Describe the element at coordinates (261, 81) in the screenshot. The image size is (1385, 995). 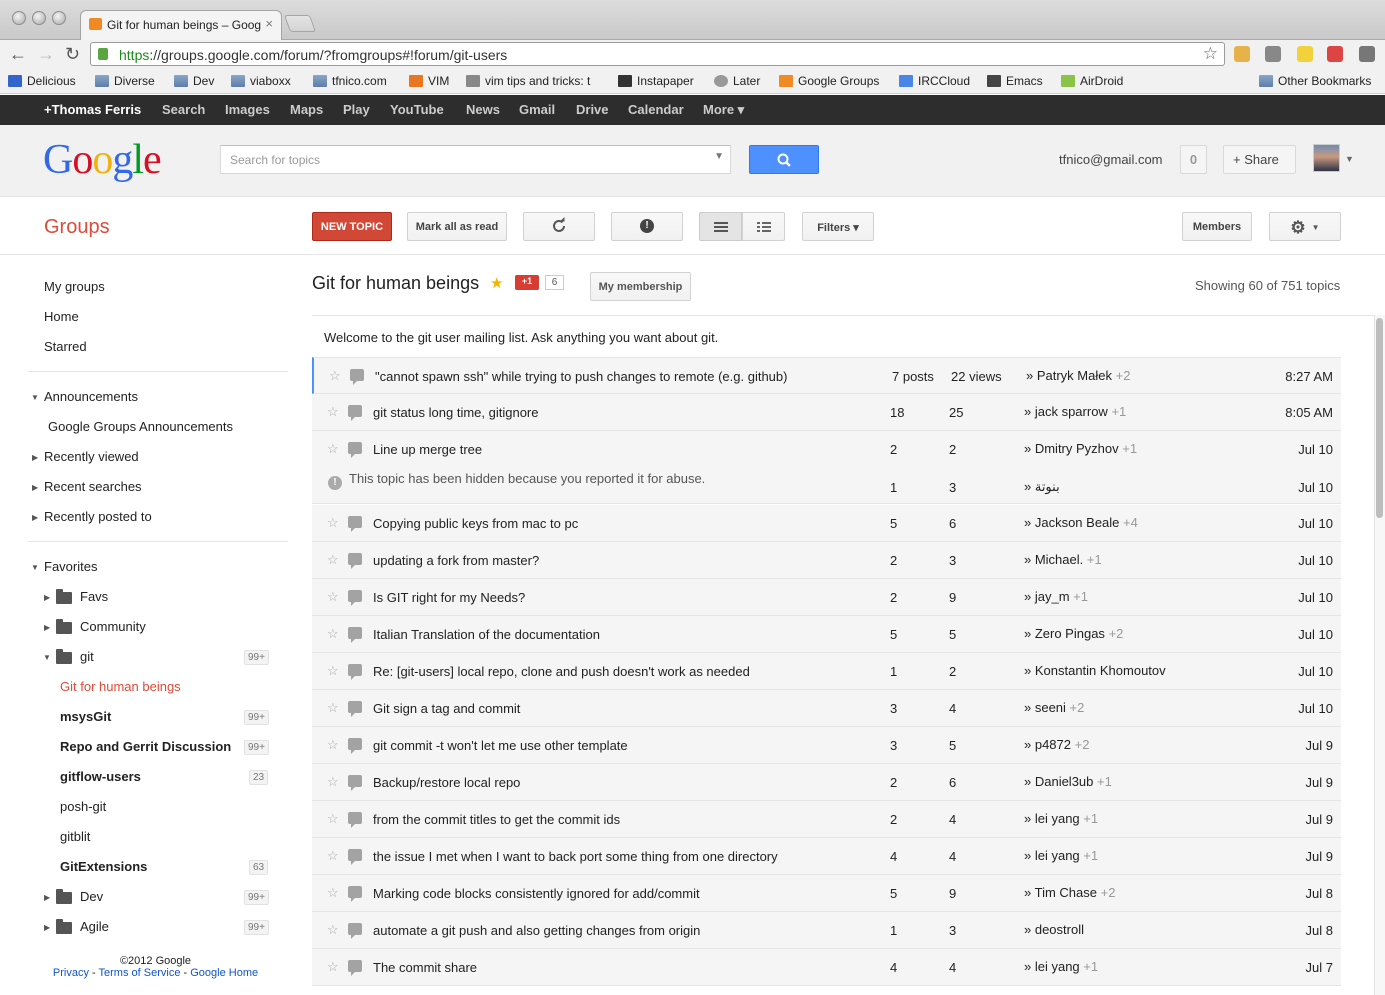
I see `bookmark-folder: viaboxx` at that location.